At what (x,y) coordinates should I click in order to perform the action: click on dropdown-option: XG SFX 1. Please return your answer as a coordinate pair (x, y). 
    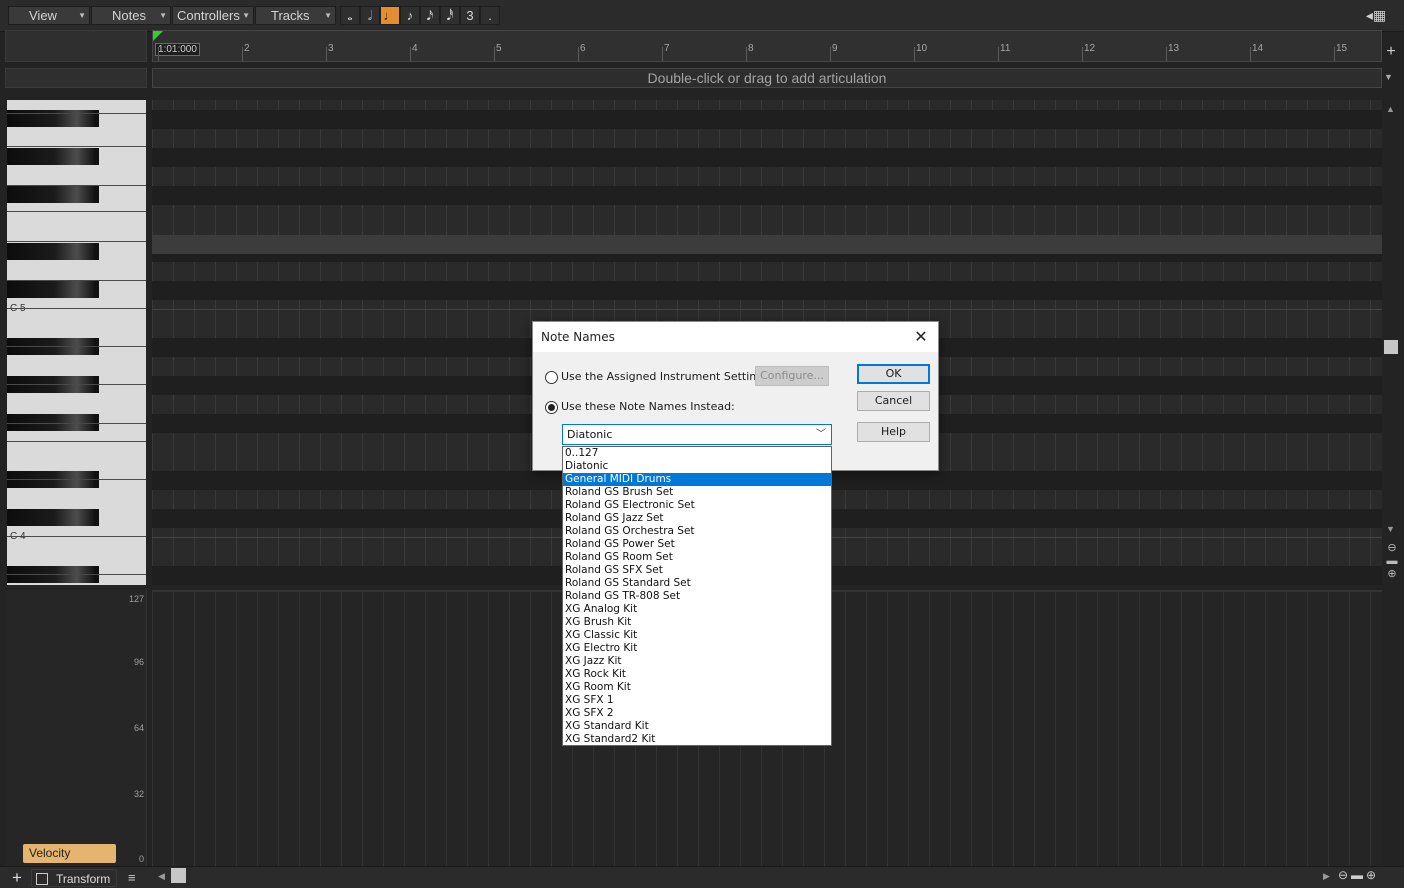
    Looking at the image, I should click on (697, 700).